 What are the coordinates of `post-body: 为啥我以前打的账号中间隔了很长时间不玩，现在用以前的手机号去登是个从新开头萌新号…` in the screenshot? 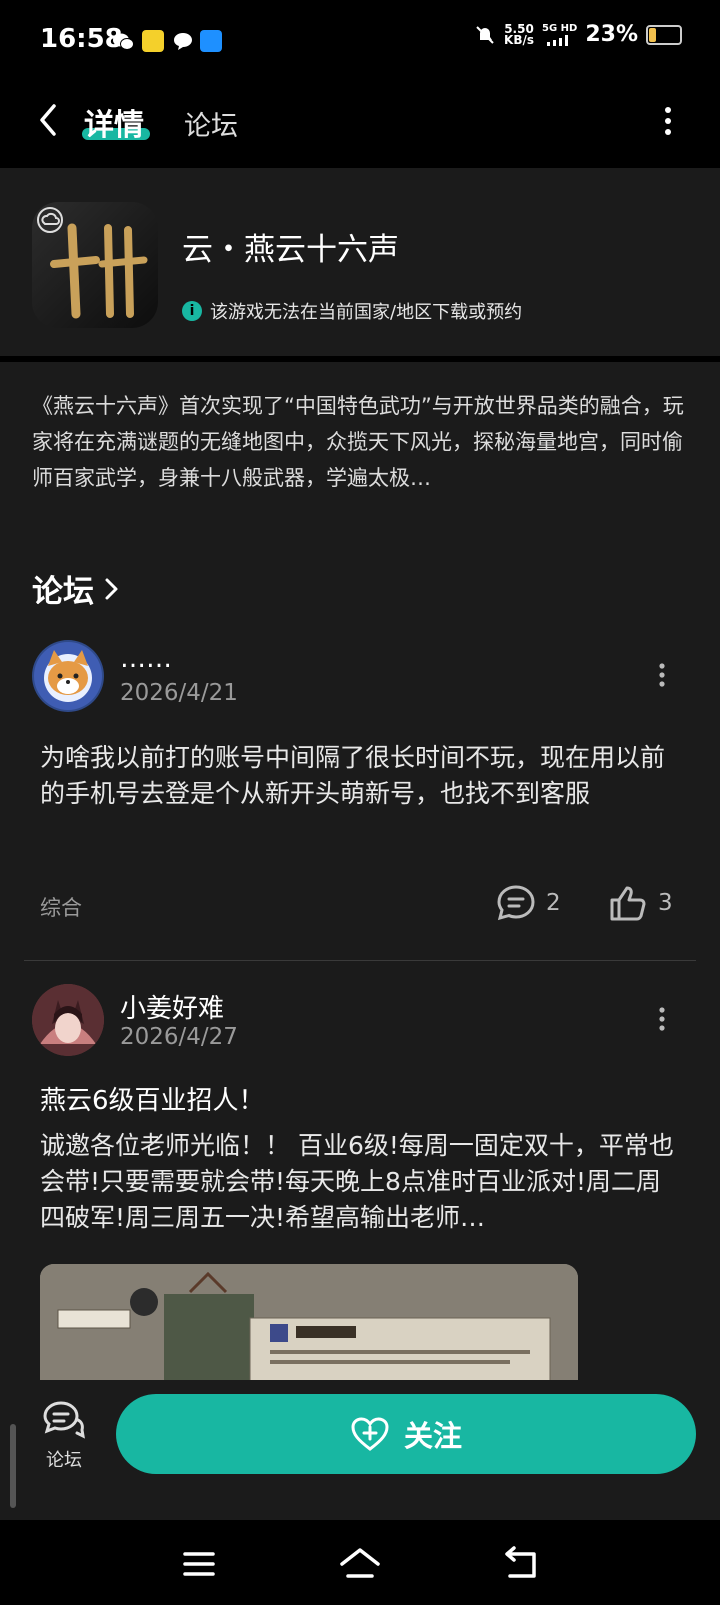 It's located at (360, 776).